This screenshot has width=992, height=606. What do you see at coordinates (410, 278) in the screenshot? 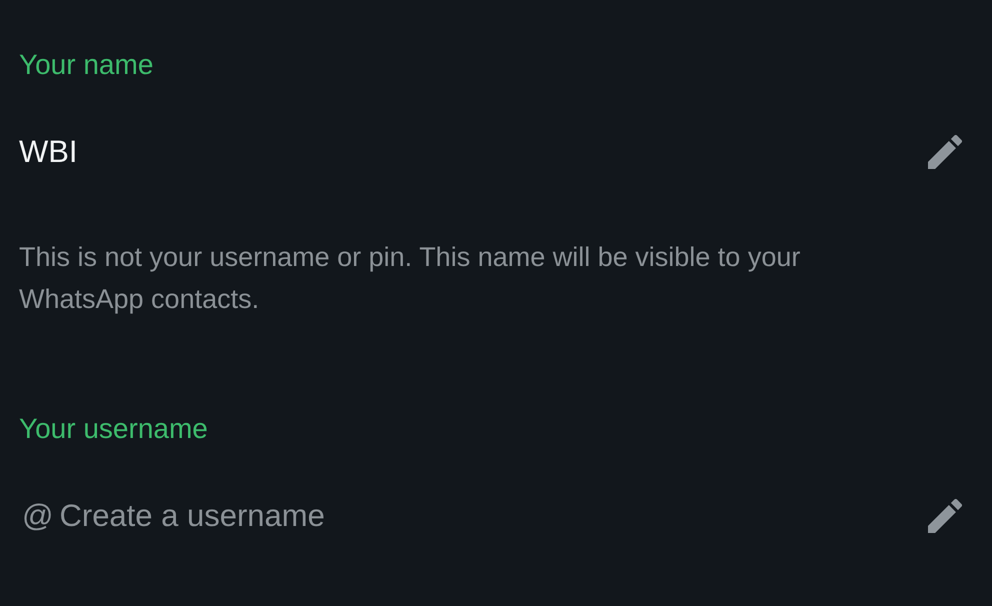
I see `help-text: This is not your username or pin. This name will be visible to your WhatsApp contacts.` at bounding box center [410, 278].